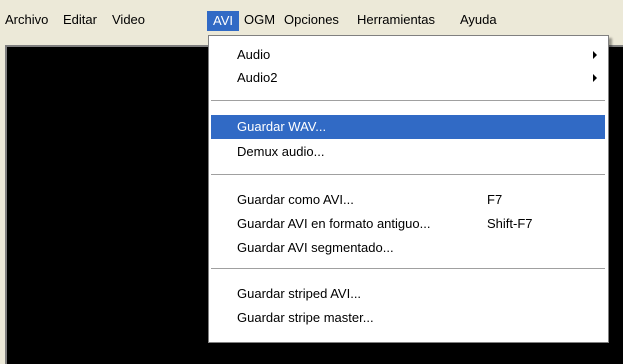  Describe the element at coordinates (80, 20) in the screenshot. I see `menu-editar: Editar` at that location.